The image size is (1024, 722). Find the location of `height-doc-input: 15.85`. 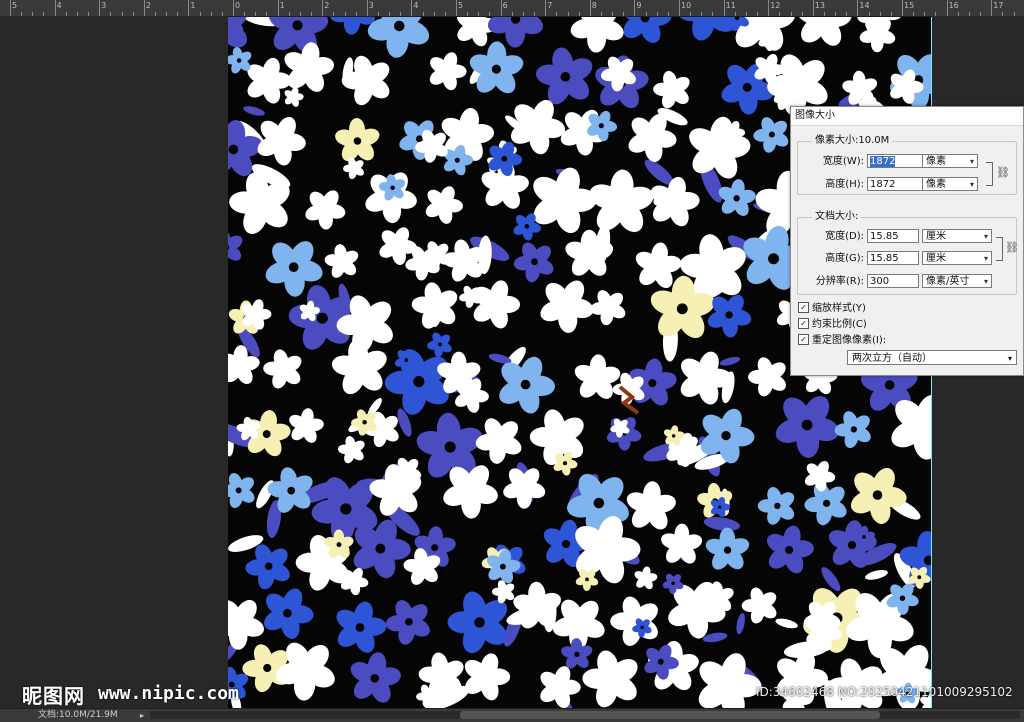

height-doc-input: 15.85 is located at coordinates (893, 258).